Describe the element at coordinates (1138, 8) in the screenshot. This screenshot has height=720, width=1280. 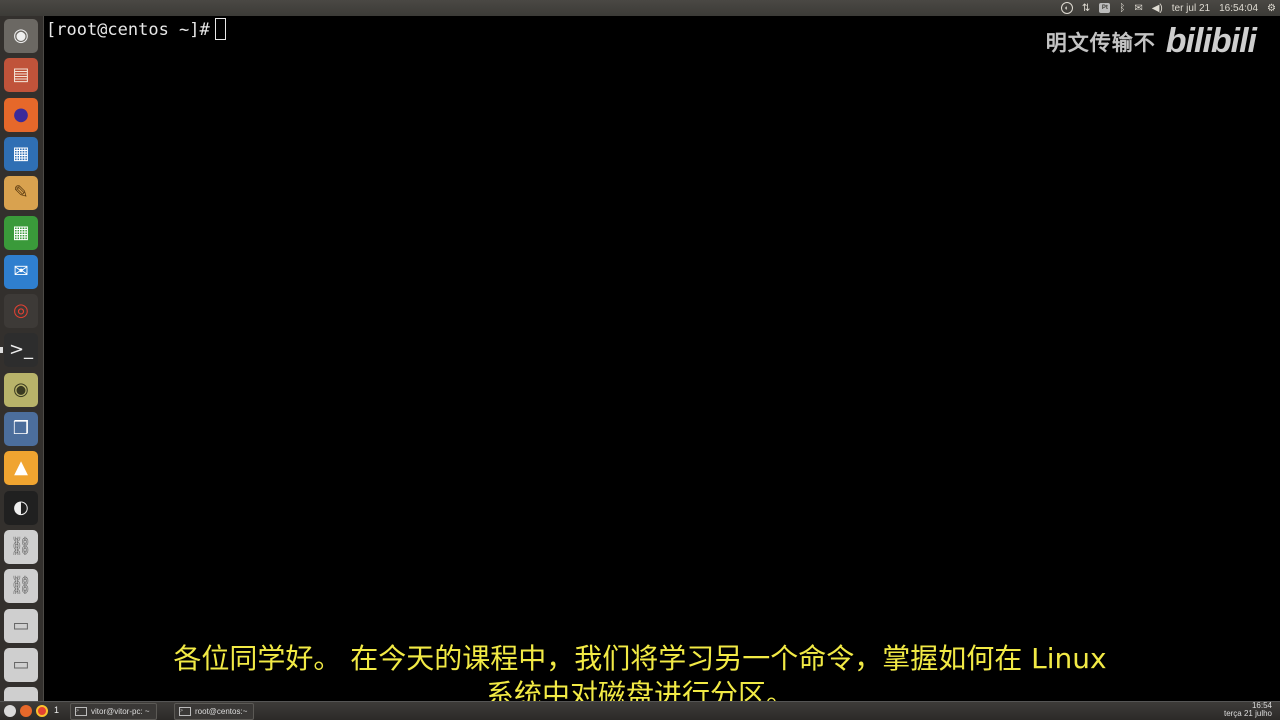
I see `mail-icon: ✉` at that location.